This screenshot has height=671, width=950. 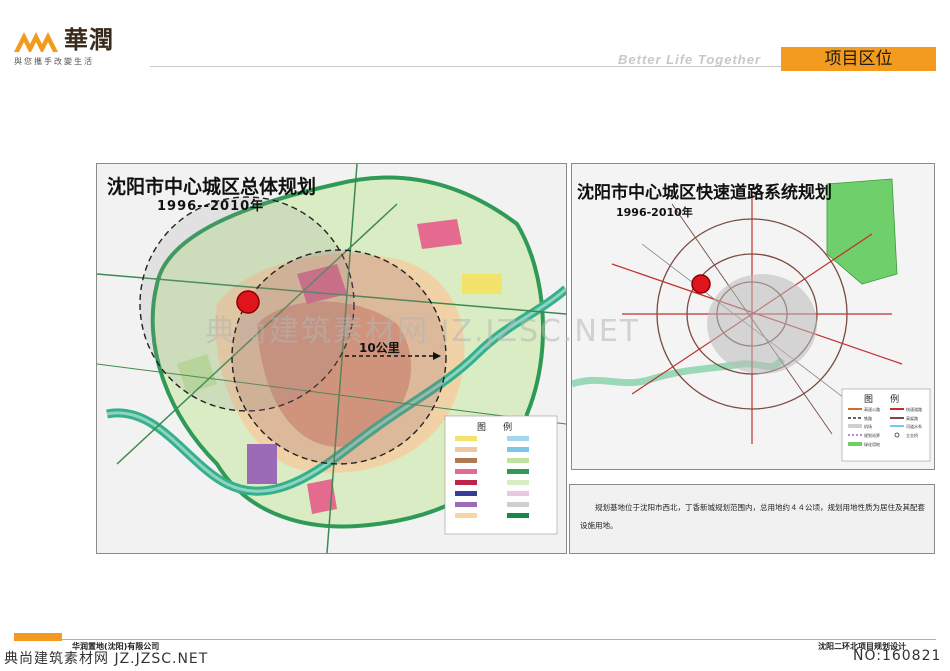 I want to click on expressway-legend-title: 图 例, so click(x=882, y=400).